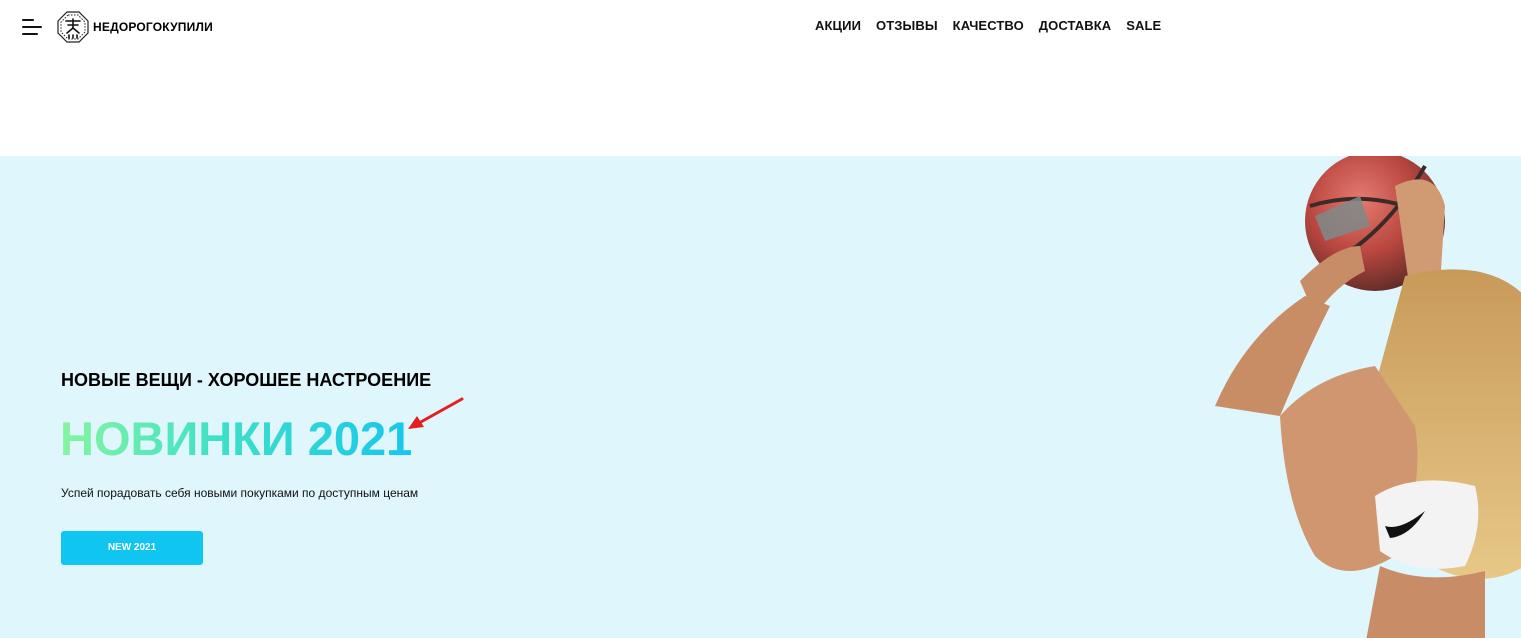  I want to click on nav-link-quality: КАЧЕСТВО, so click(988, 25).